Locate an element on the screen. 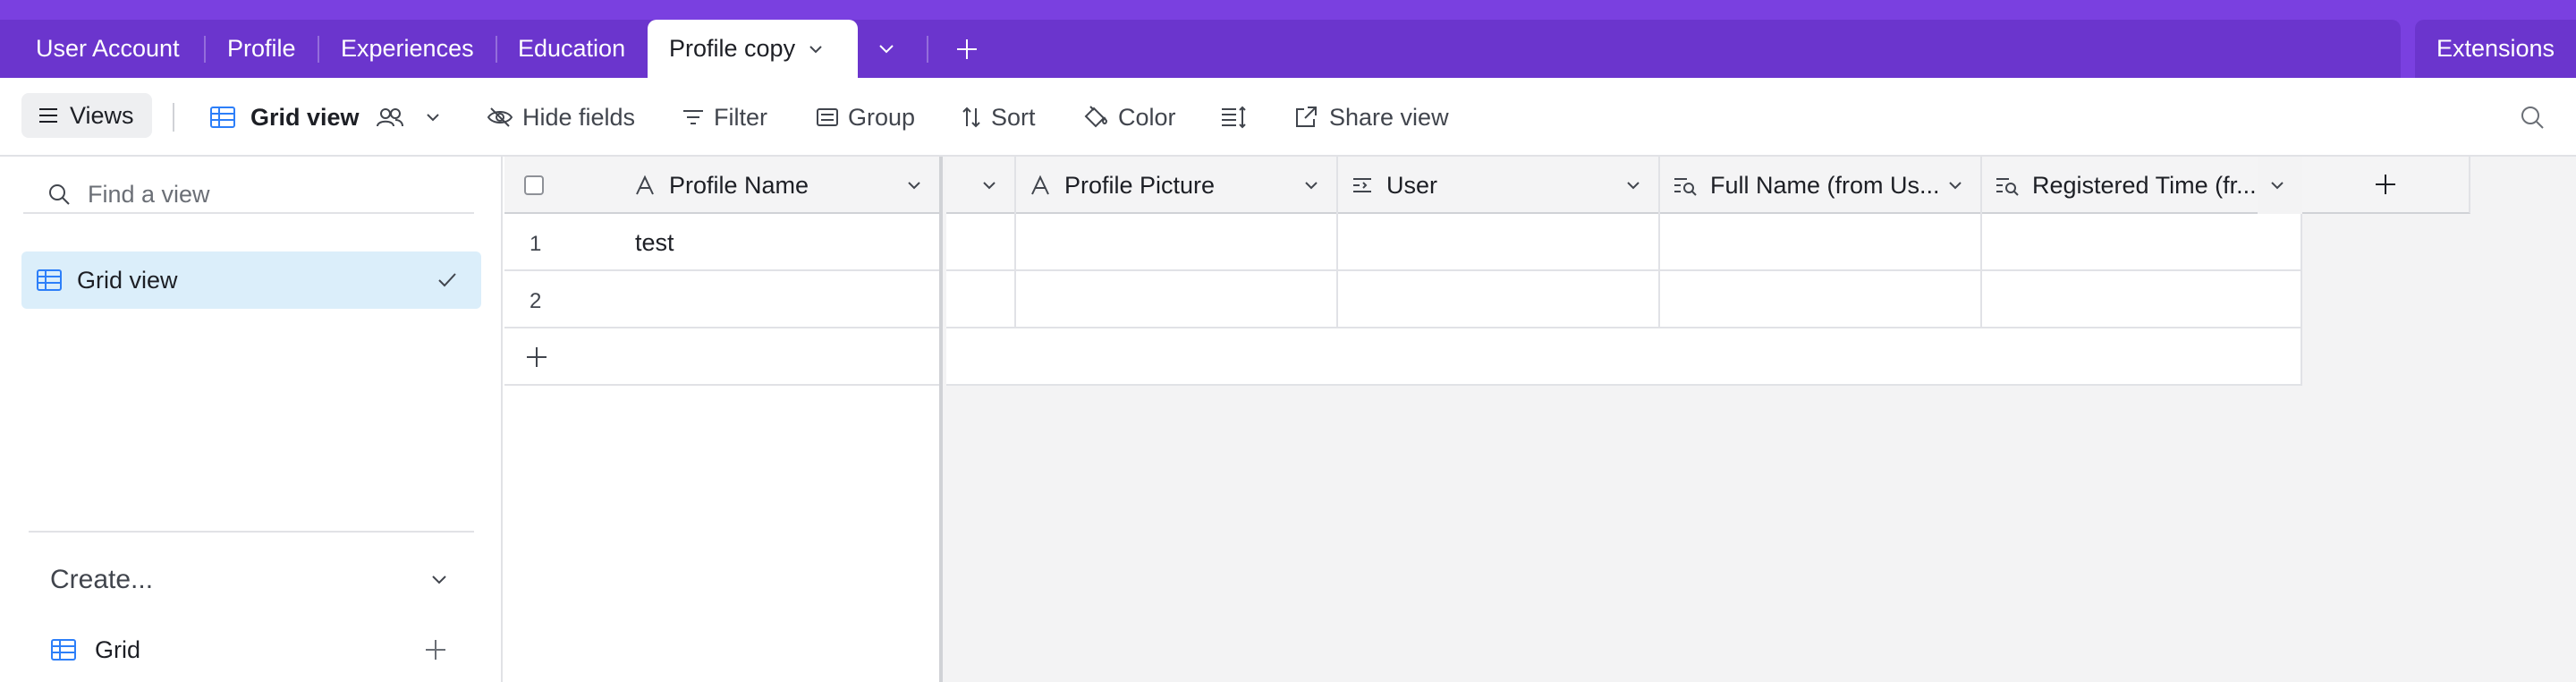 The width and height of the screenshot is (2576, 682). tab-profile: Profile is located at coordinates (261, 49).